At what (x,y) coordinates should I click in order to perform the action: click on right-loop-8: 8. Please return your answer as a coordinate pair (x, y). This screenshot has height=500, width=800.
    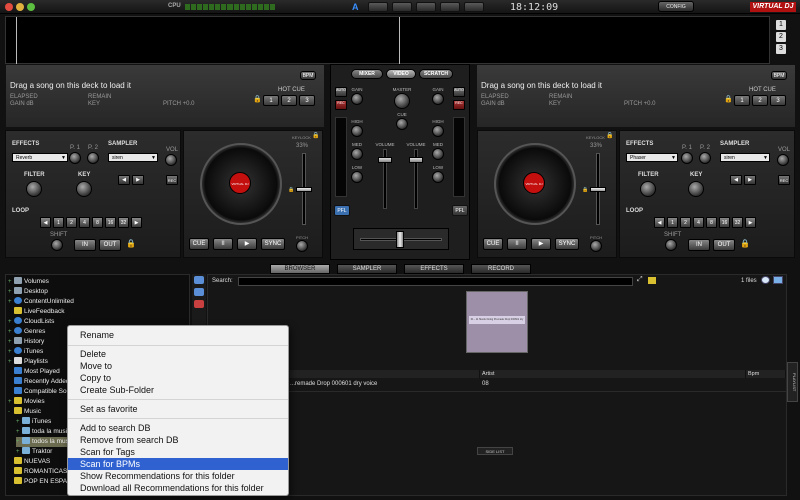
    Looking at the image, I should click on (711, 222).